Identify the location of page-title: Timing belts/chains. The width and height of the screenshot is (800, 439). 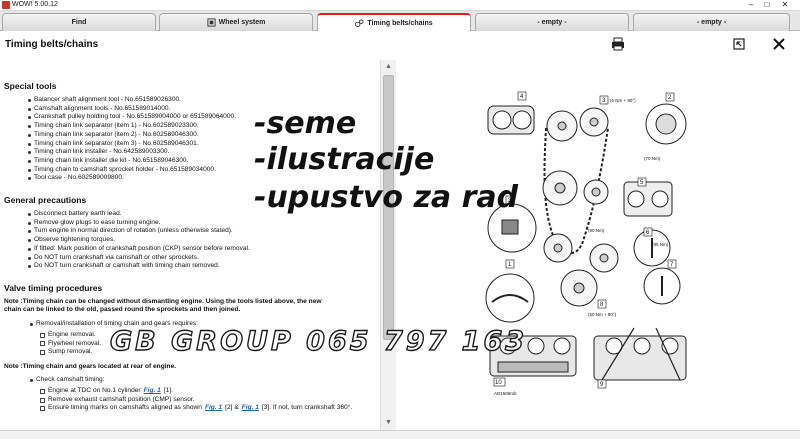
(52, 44).